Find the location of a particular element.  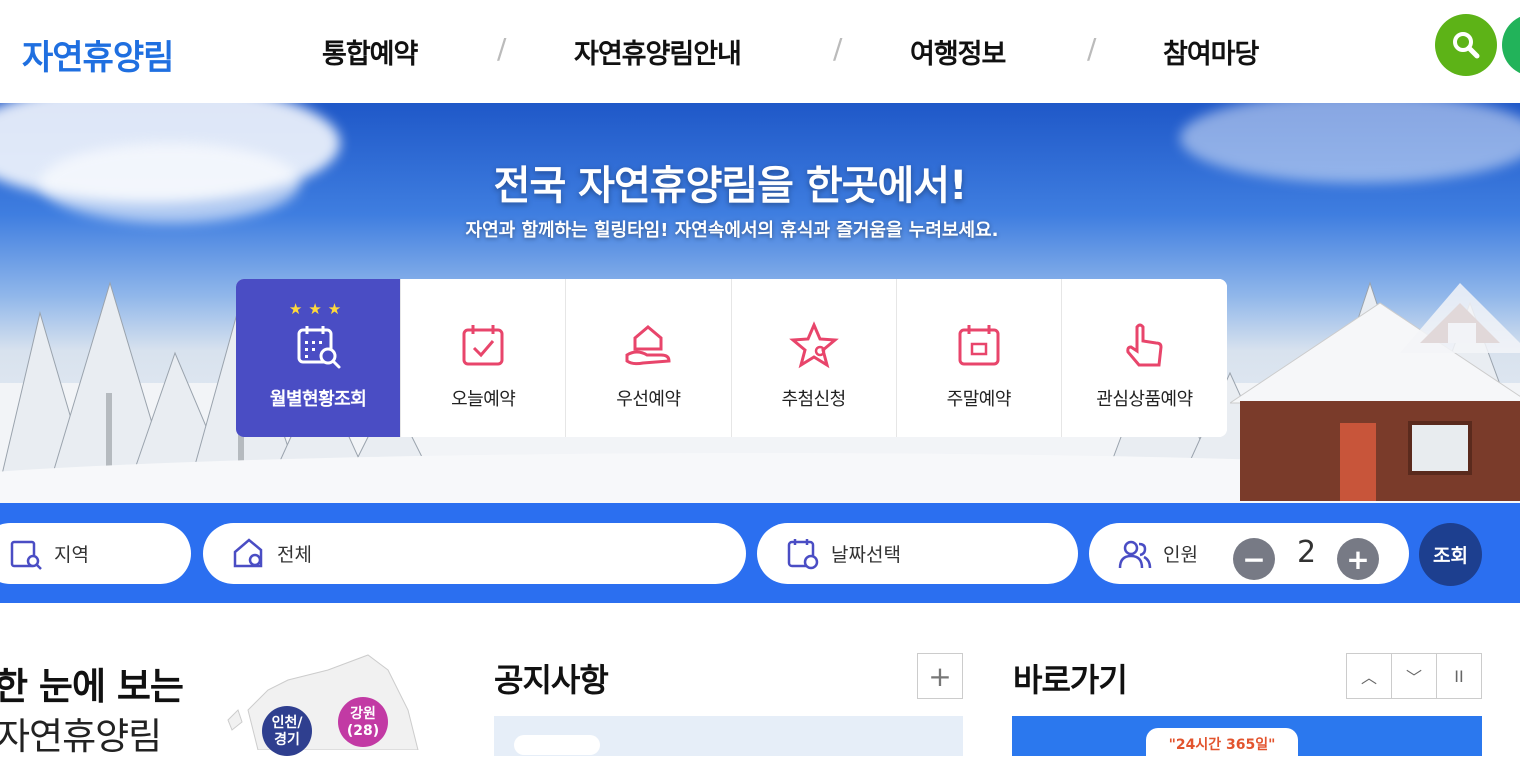

area-select: 전체 is located at coordinates (474, 553).